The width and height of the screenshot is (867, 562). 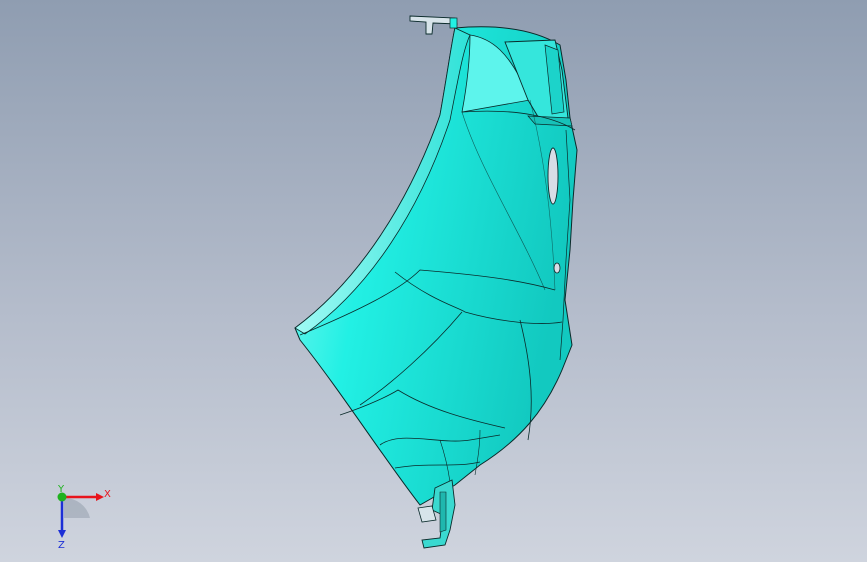 What do you see at coordinates (557, 268) in the screenshot?
I see `mounting-hole` at bounding box center [557, 268].